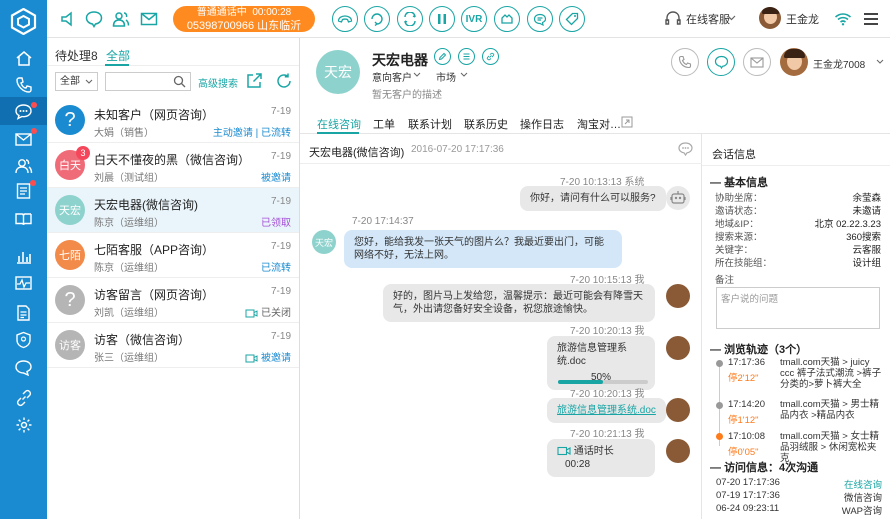  I want to click on visit-date: 06-24 09:23:11, so click(748, 508).